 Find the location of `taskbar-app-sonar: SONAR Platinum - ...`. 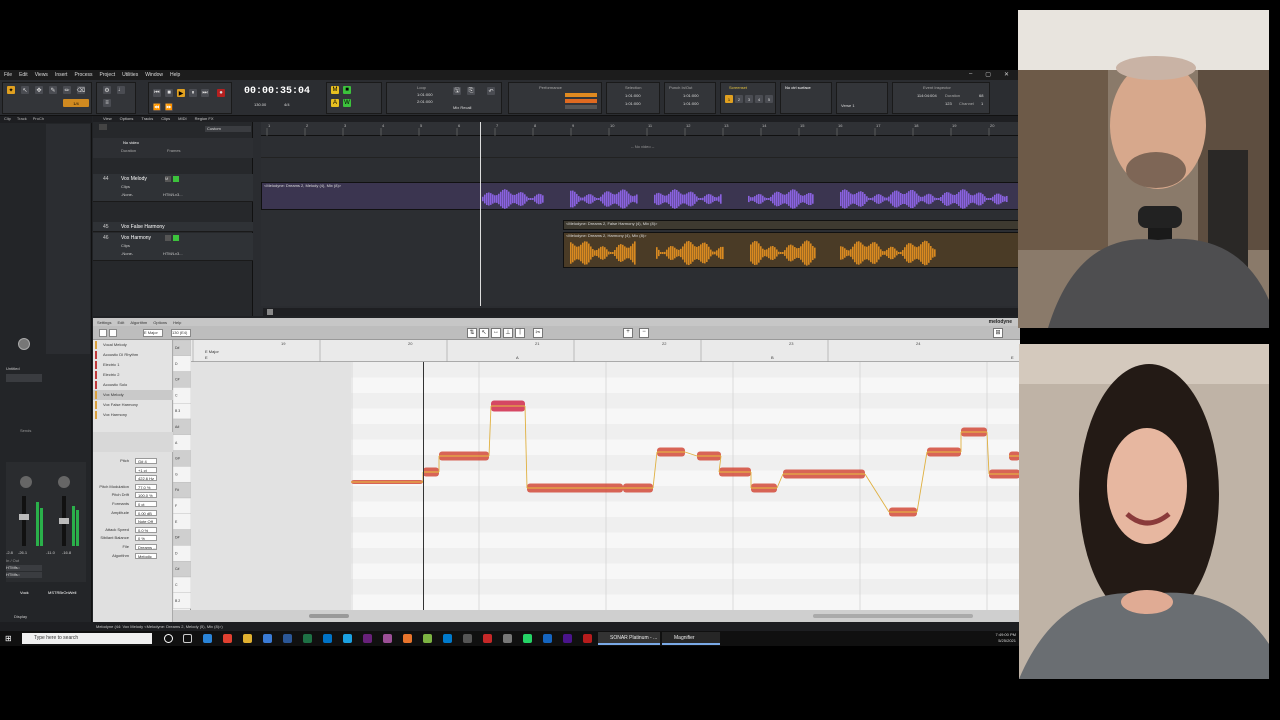

taskbar-app-sonar: SONAR Platinum - ... is located at coordinates (629, 638).